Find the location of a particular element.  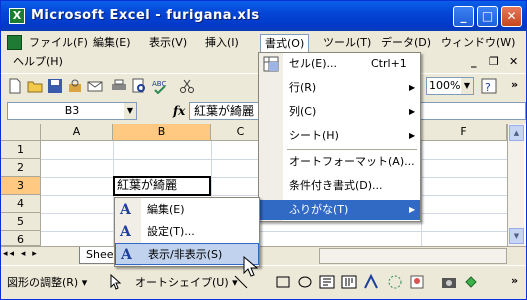

cell-reference: B3 is located at coordinates (72, 110).